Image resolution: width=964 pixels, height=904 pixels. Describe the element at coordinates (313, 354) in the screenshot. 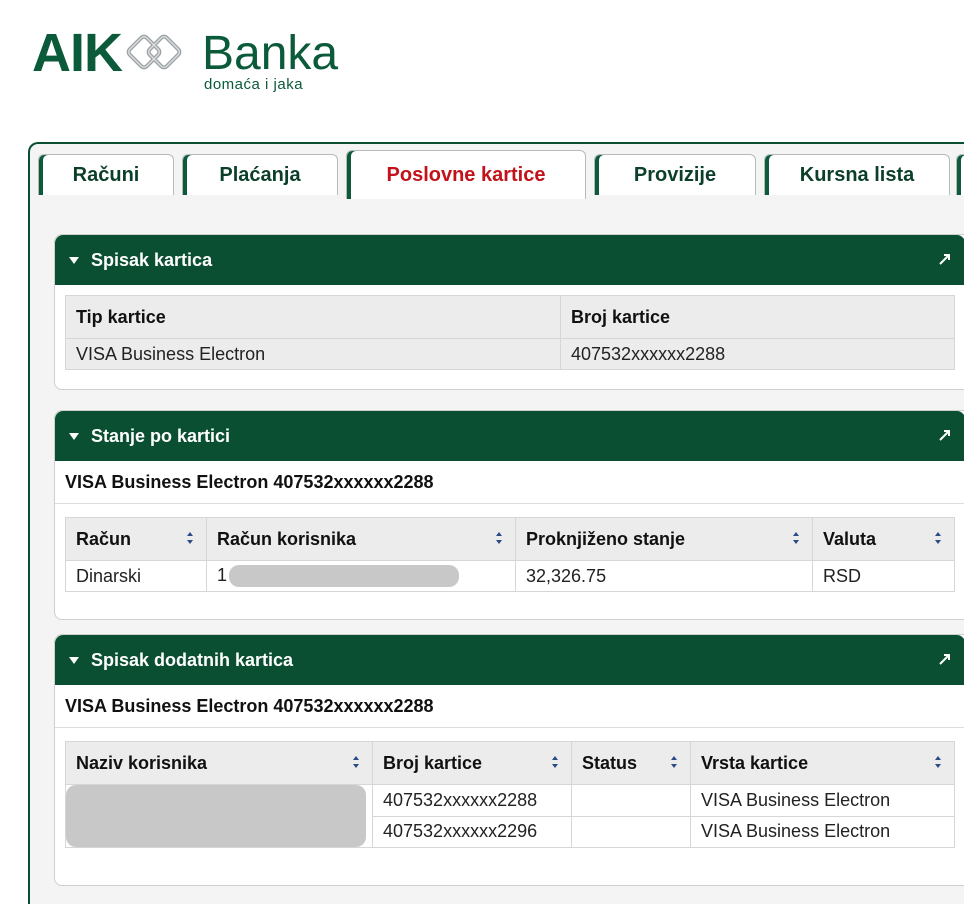

I see `card-type-cell: VISA Business Electron` at that location.